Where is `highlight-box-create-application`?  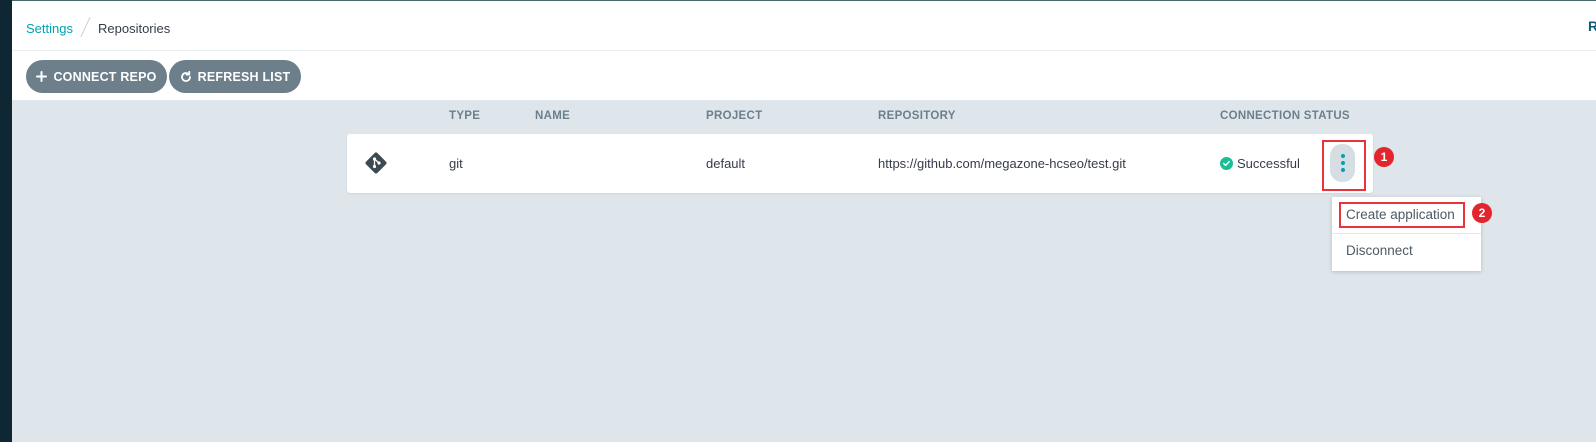
highlight-box-create-application is located at coordinates (1402, 215).